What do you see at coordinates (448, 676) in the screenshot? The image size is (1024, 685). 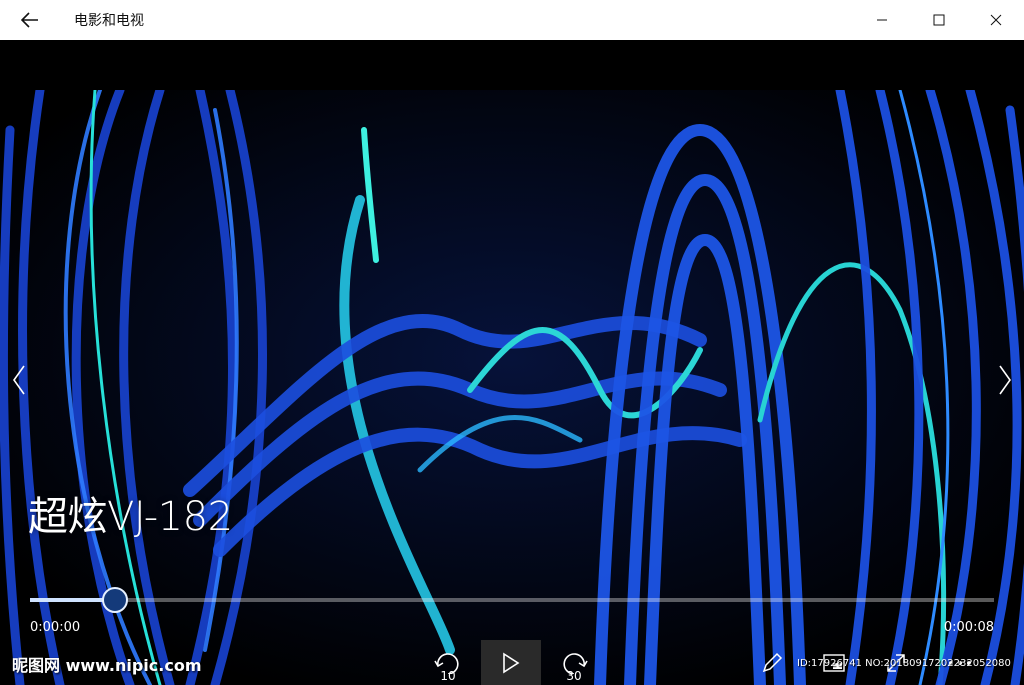 I see `skip-back-label: 10` at bounding box center [448, 676].